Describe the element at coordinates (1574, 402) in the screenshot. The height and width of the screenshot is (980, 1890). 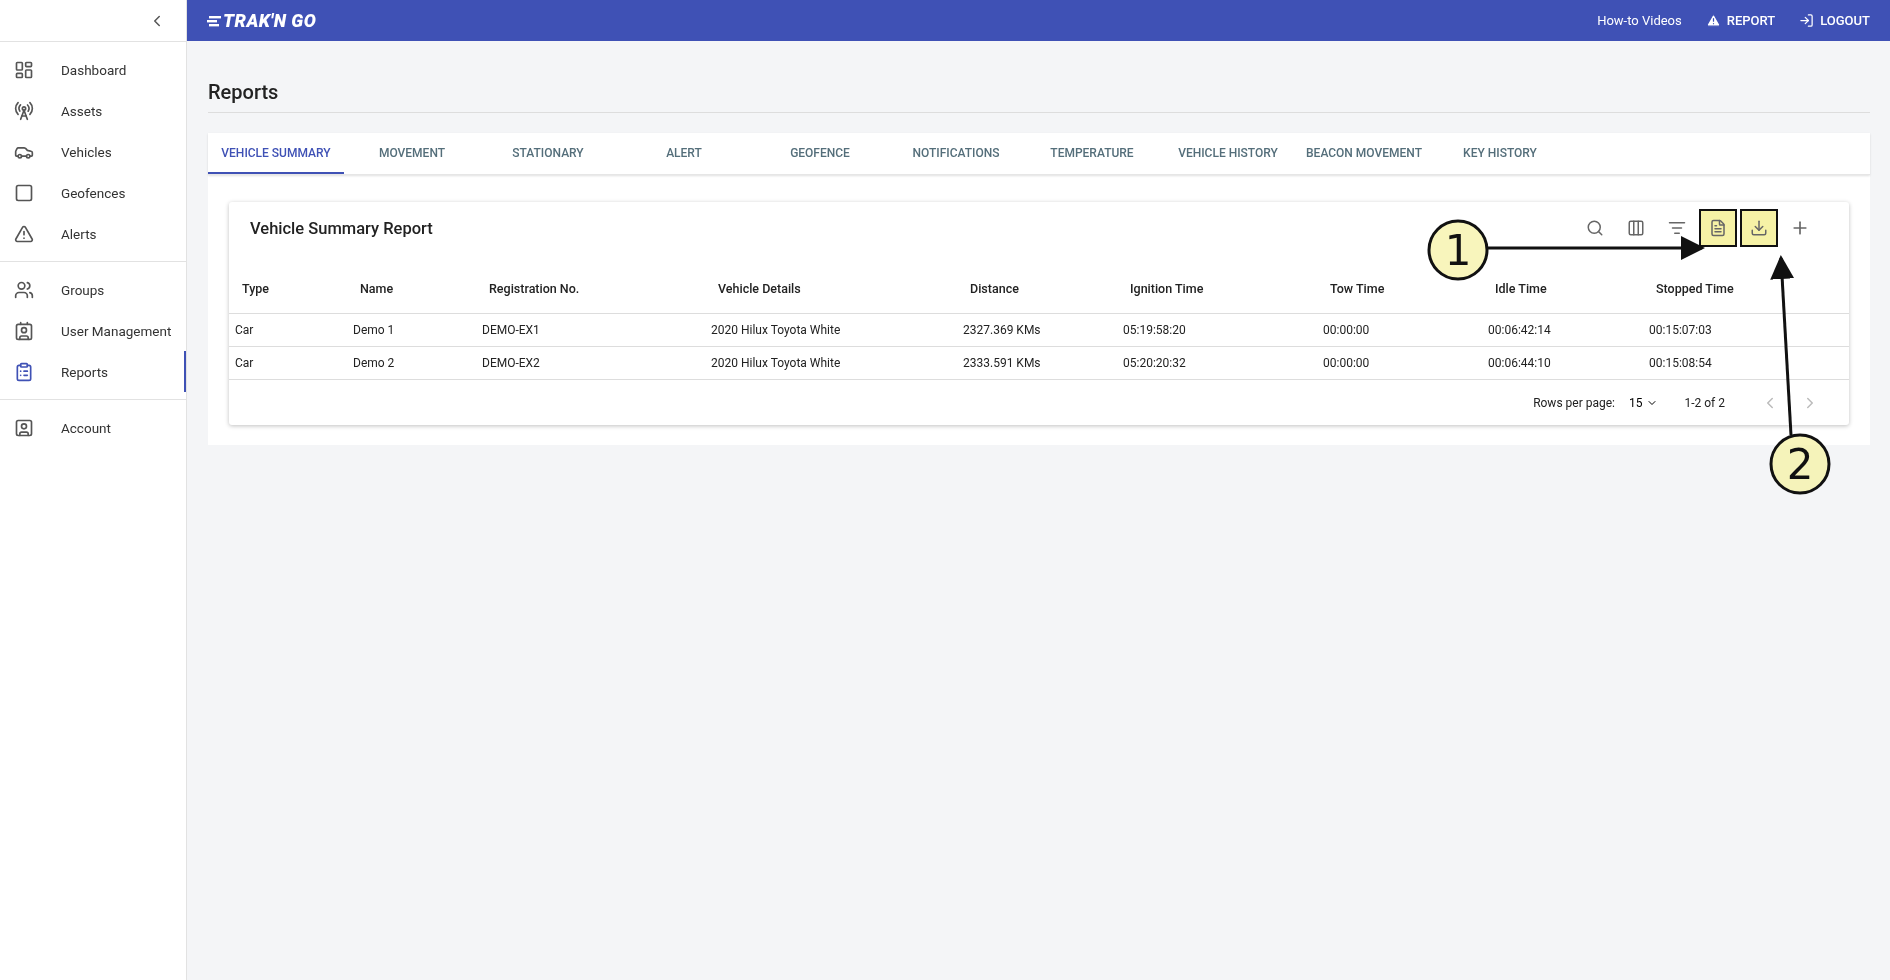
I see `rows-per-page-label: Rows per page:` at that location.